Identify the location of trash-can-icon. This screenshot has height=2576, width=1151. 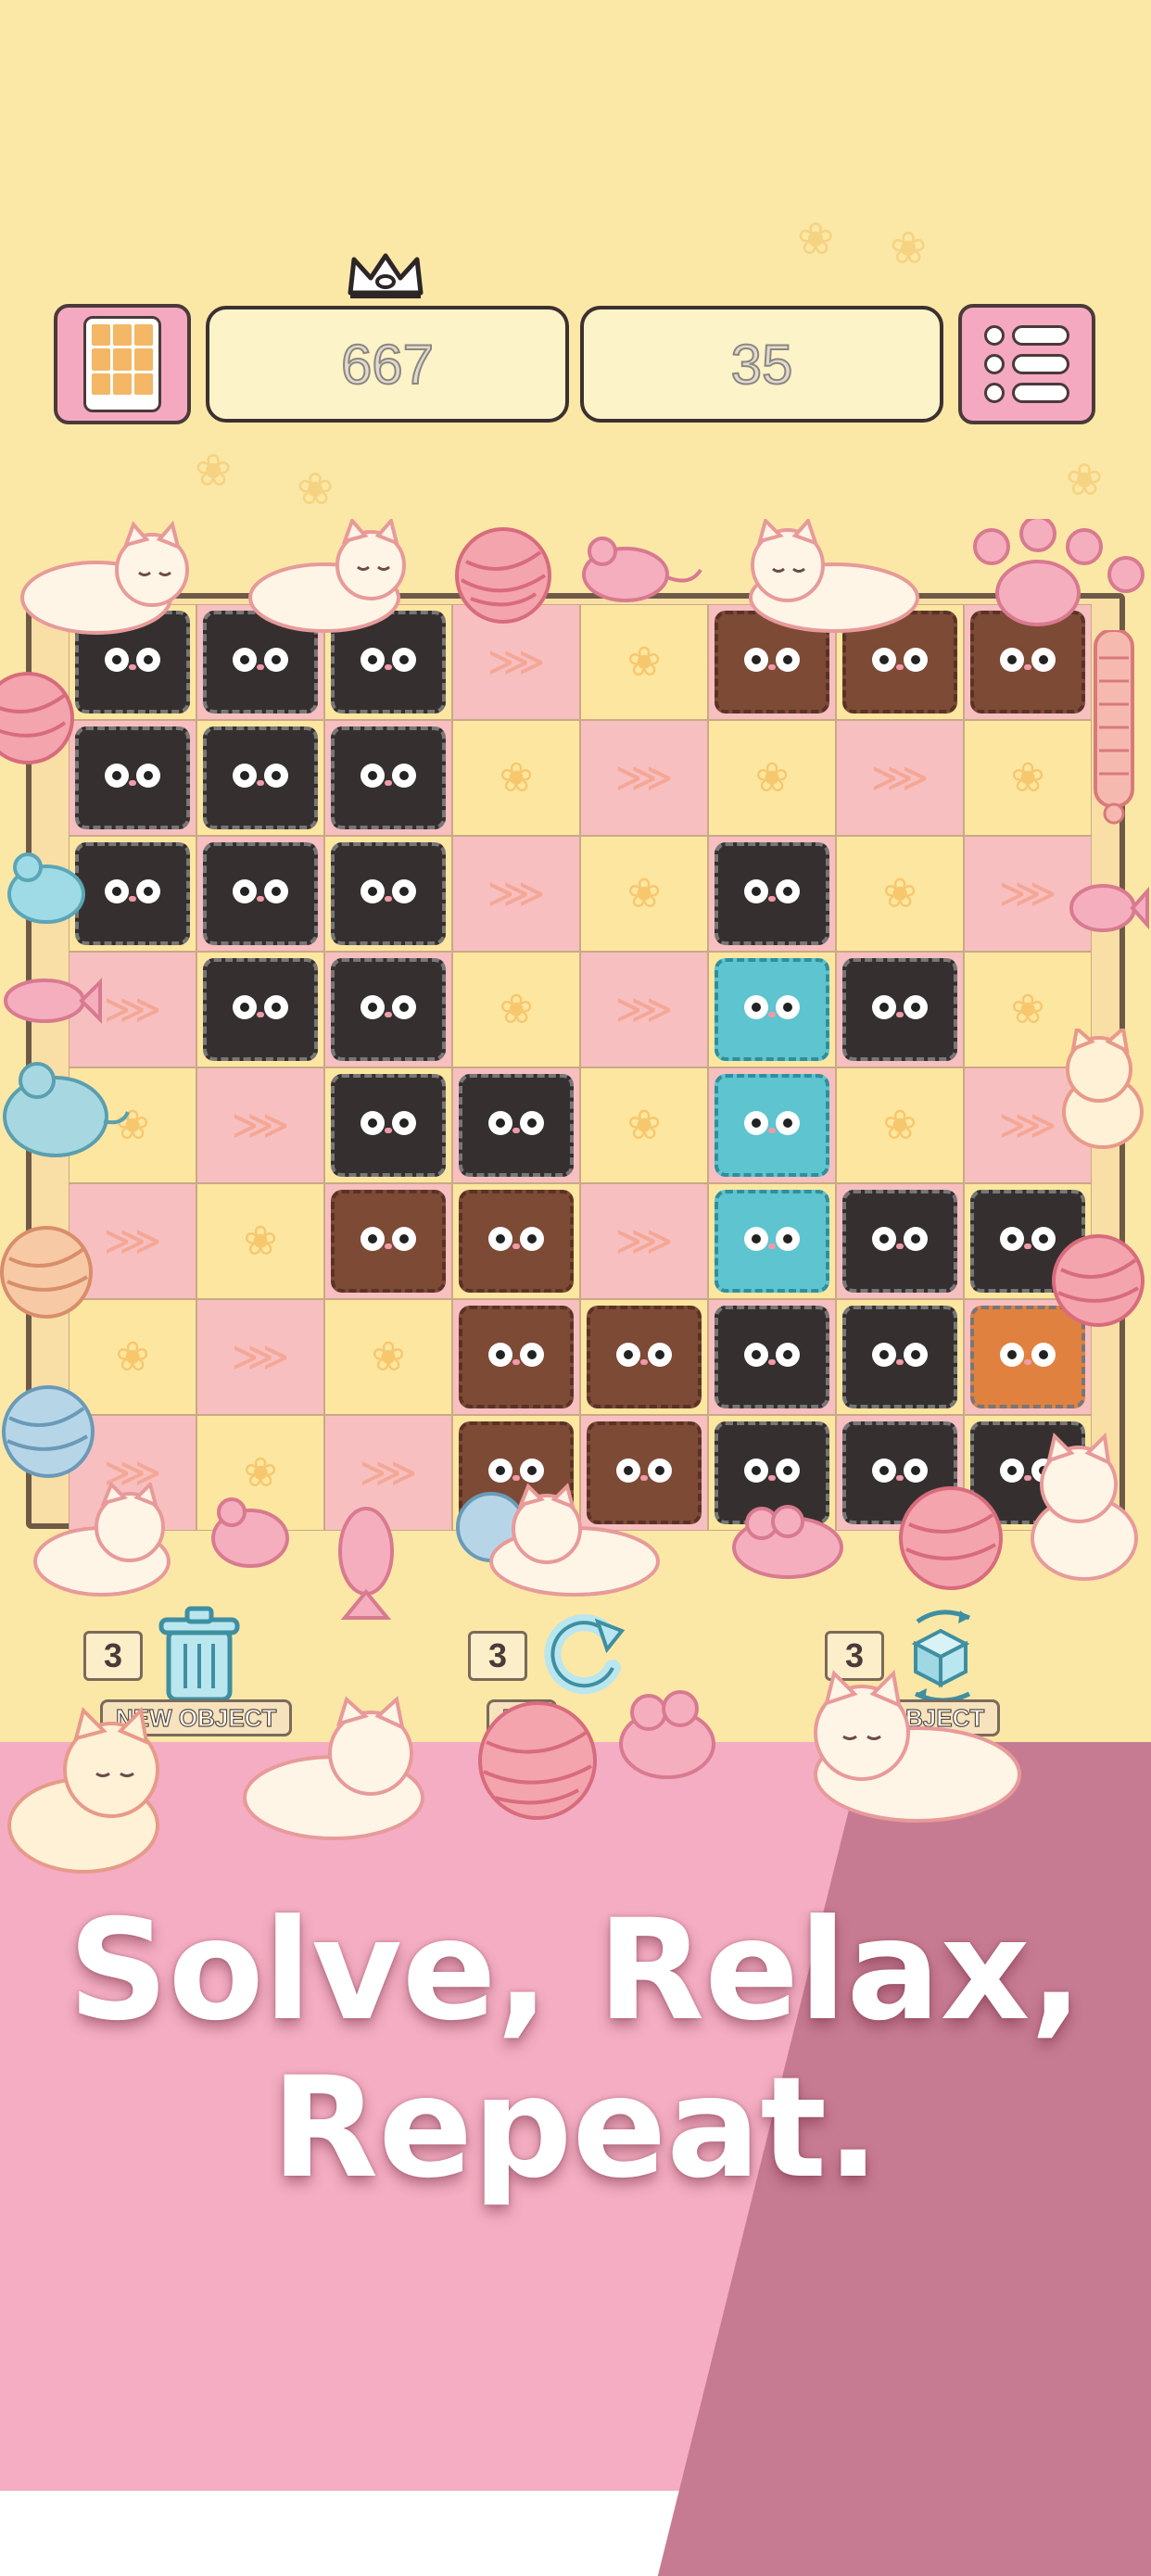
(199, 1654).